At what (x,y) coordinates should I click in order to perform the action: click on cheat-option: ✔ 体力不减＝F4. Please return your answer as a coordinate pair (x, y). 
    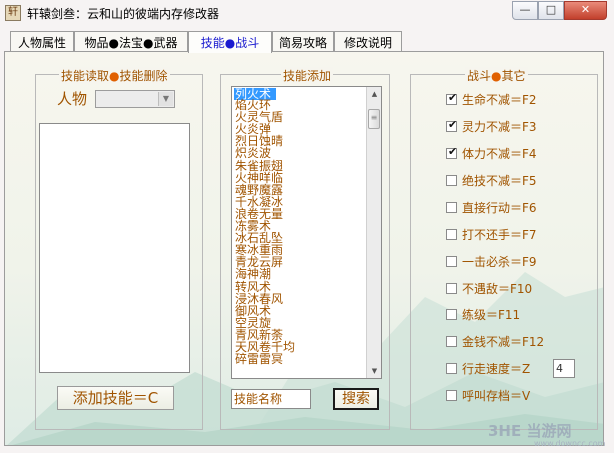
    Looking at the image, I should click on (491, 153).